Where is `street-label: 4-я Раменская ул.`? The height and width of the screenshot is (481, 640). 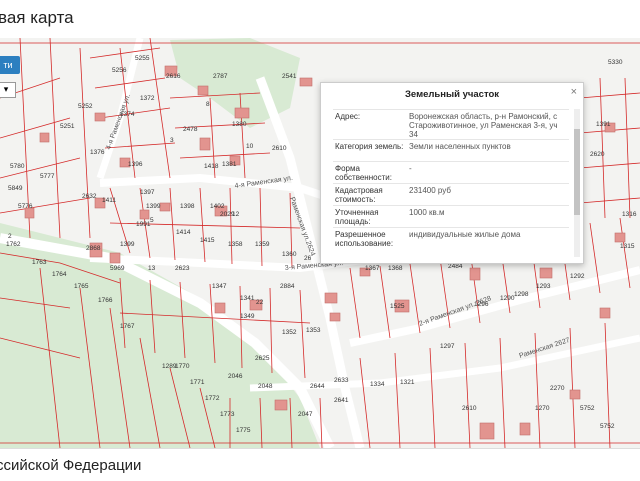 street-label: 4-я Раменская ул. is located at coordinates (118, 121).